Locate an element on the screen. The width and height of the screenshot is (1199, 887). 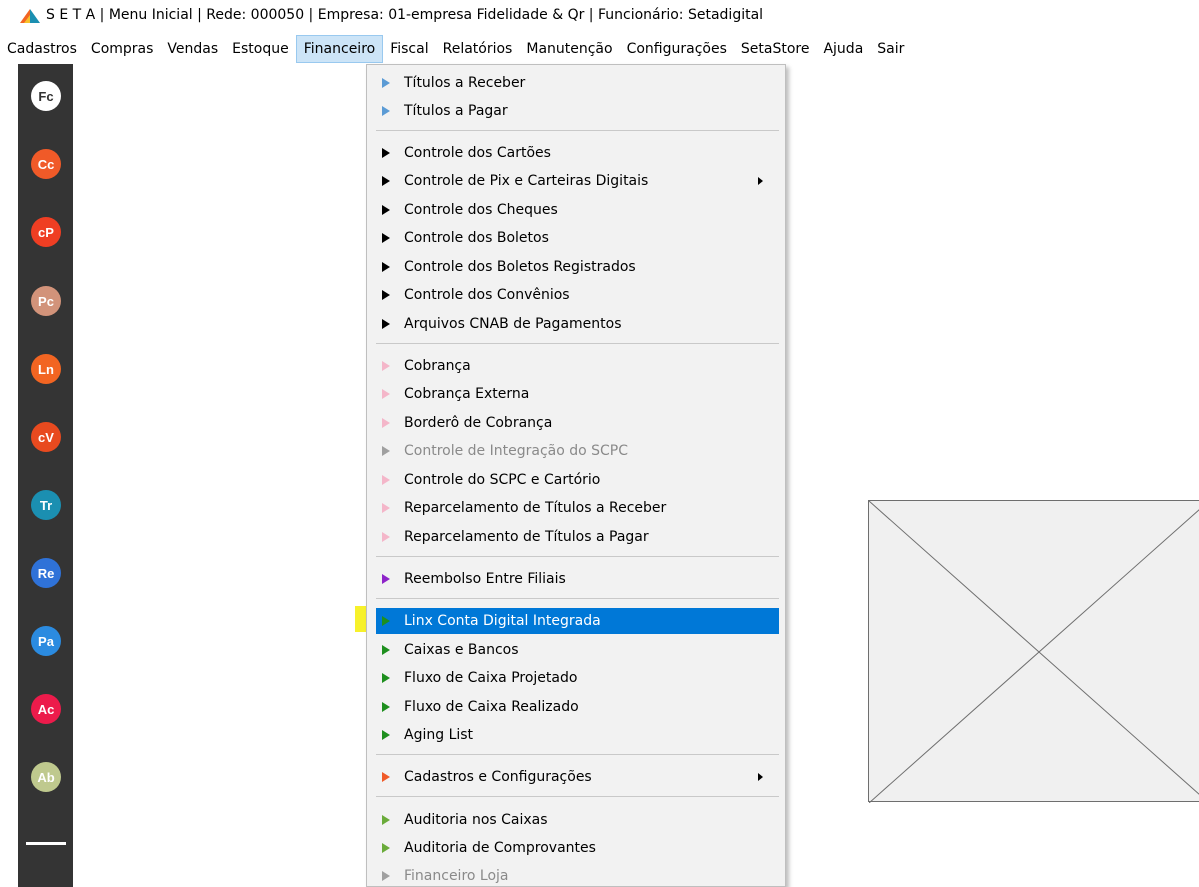
menu-item-label: Fluxo de Caixa Projetado is located at coordinates (491, 678).